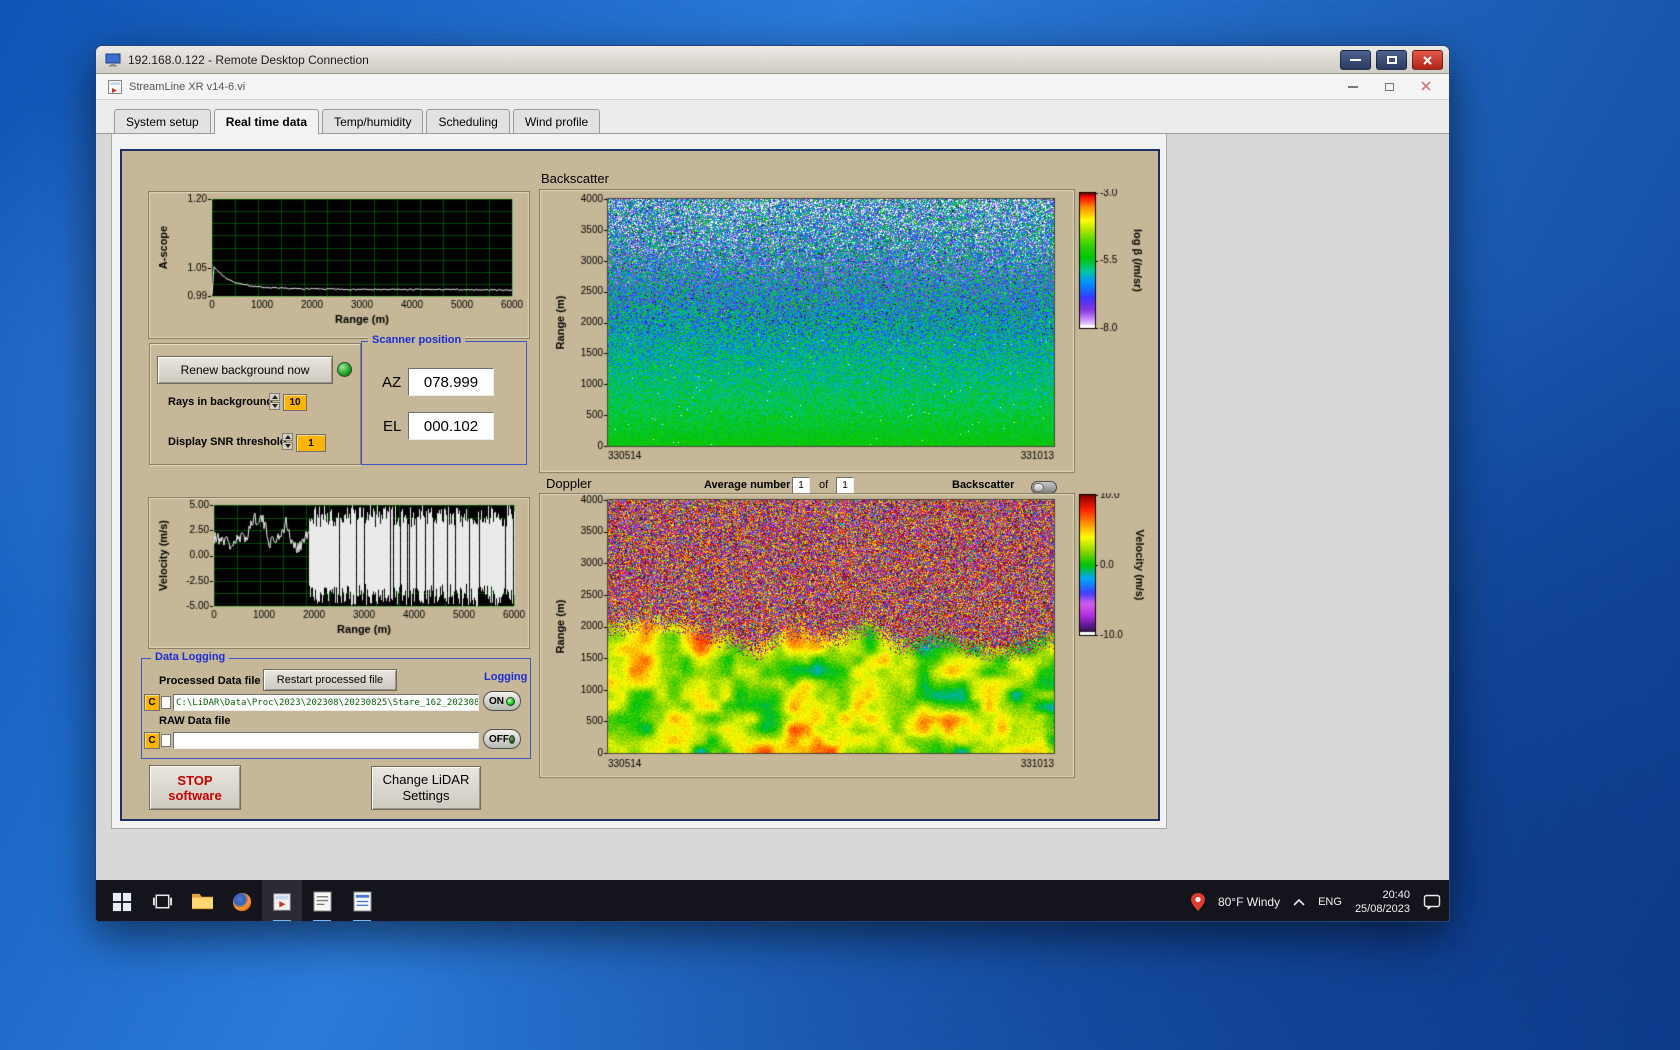  I want to click on snr-value-field: 1, so click(311, 443).